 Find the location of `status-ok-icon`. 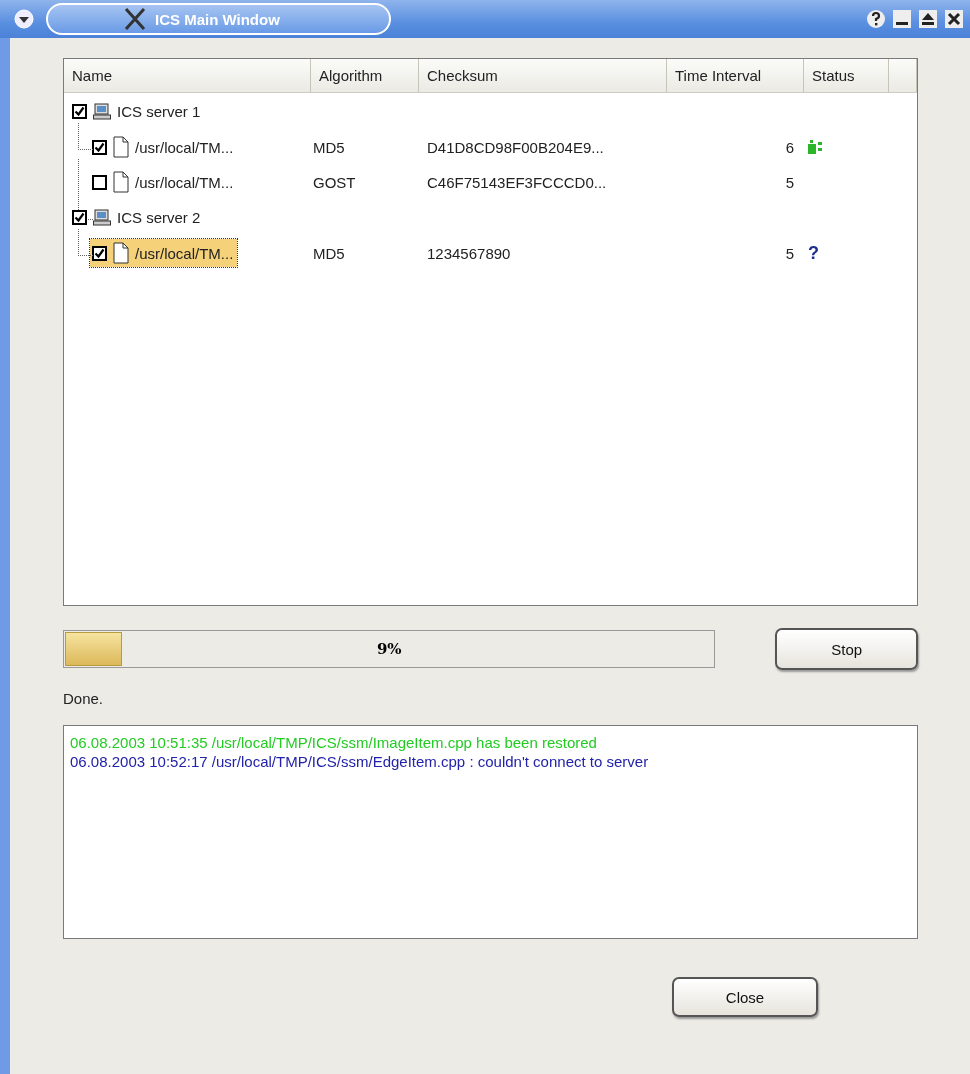

status-ok-icon is located at coordinates (815, 147).